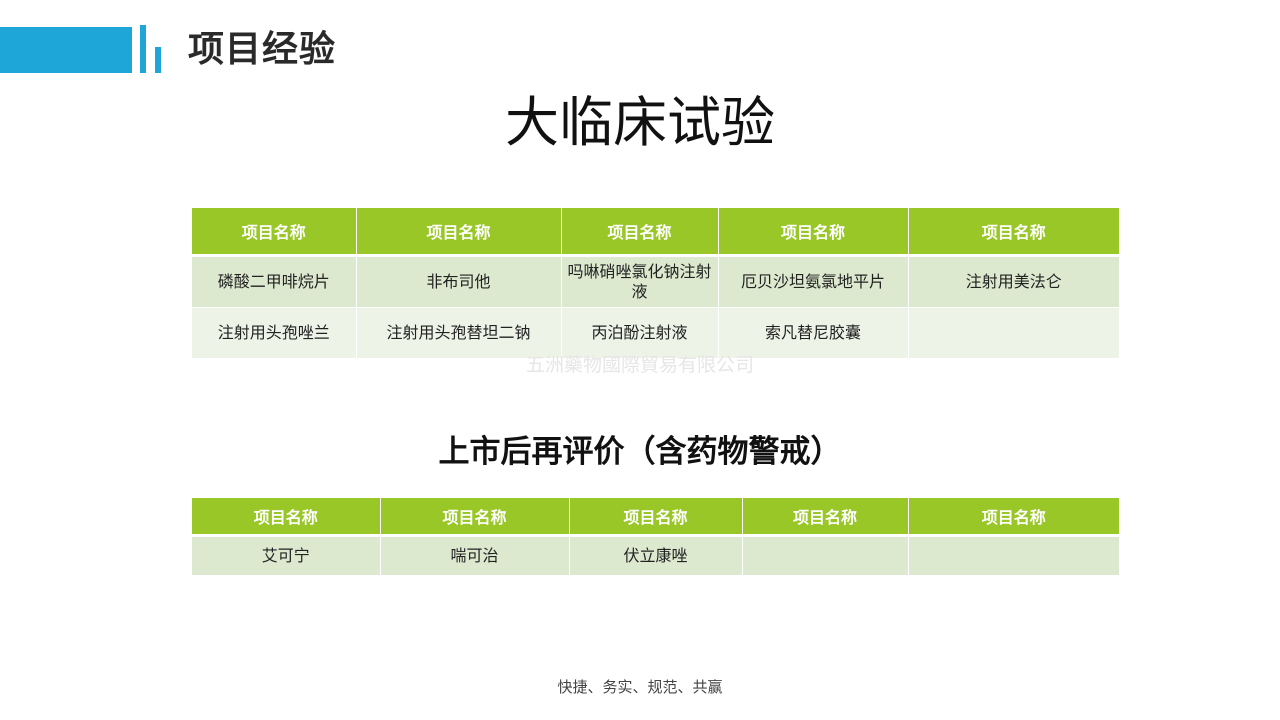 The height and width of the screenshot is (720, 1280). Describe the element at coordinates (158, 60) in the screenshot. I see `header-accent-stripe-short` at that location.